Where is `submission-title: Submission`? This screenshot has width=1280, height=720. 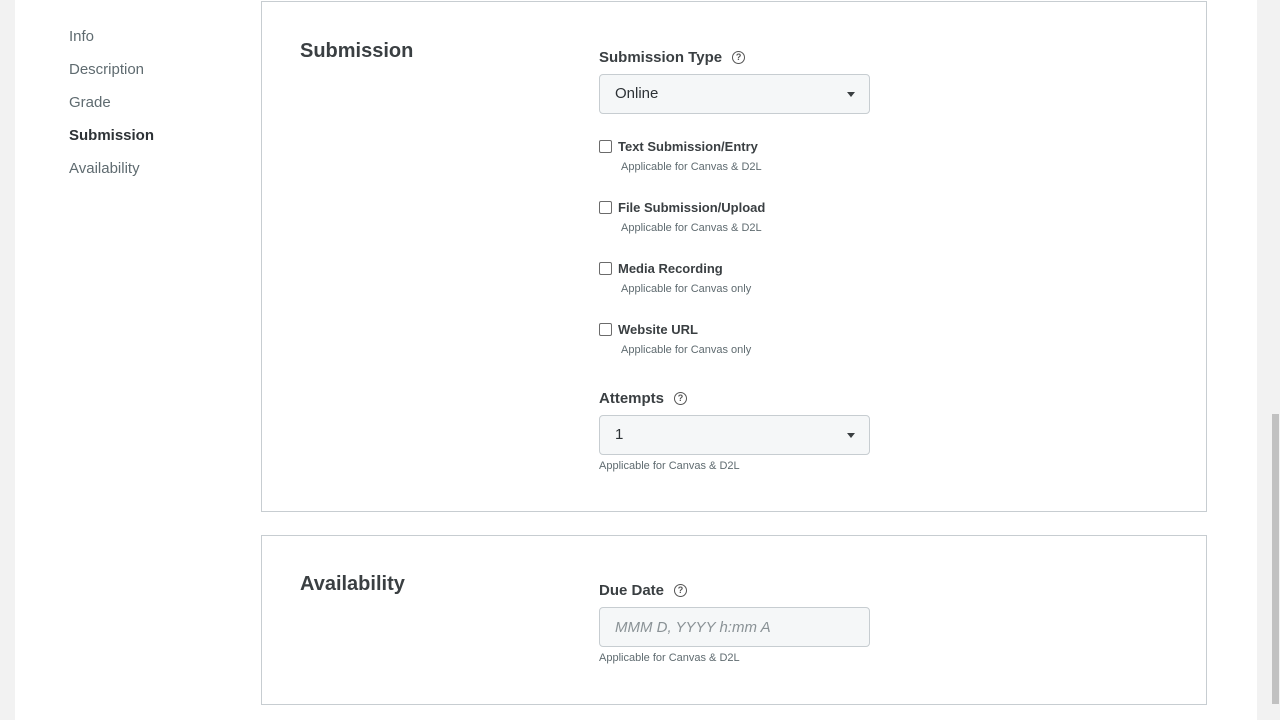
submission-title: Submission is located at coordinates (357, 51).